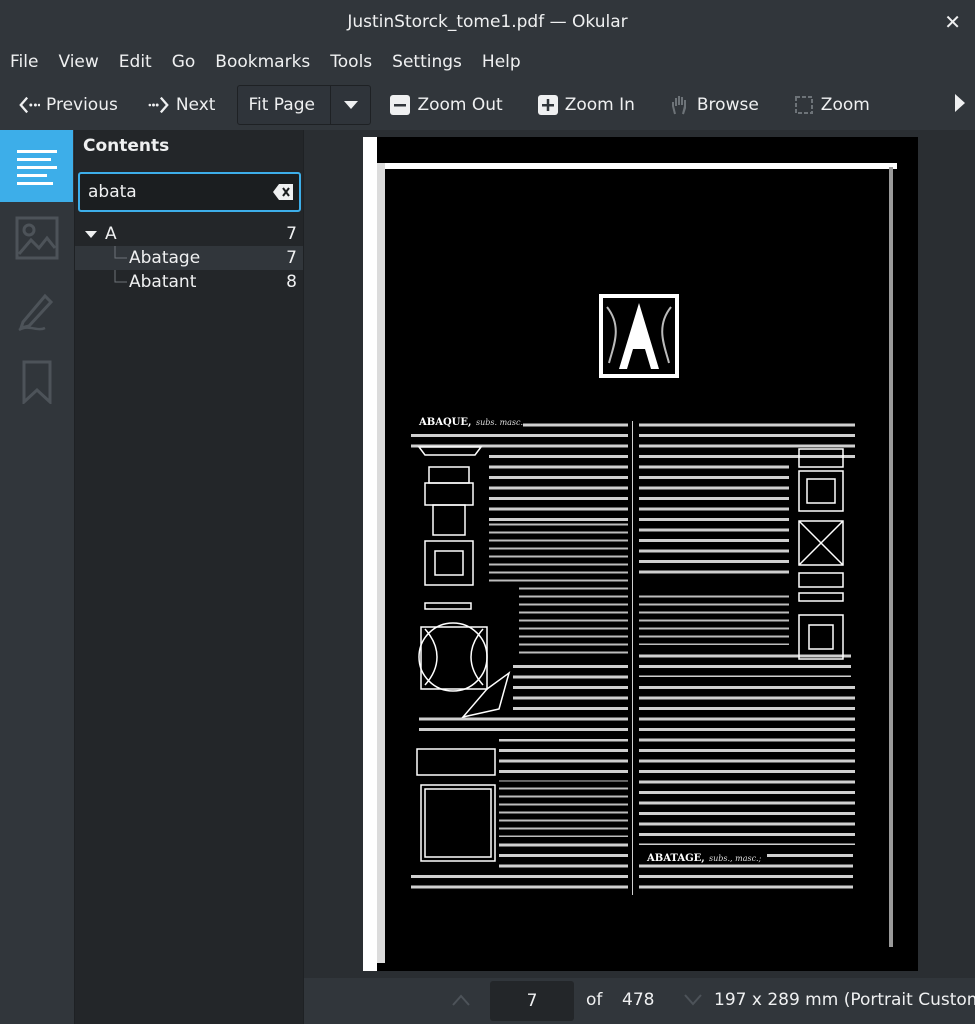 Image resolution: width=975 pixels, height=1024 pixels. I want to click on tab-contents, so click(36, 166).